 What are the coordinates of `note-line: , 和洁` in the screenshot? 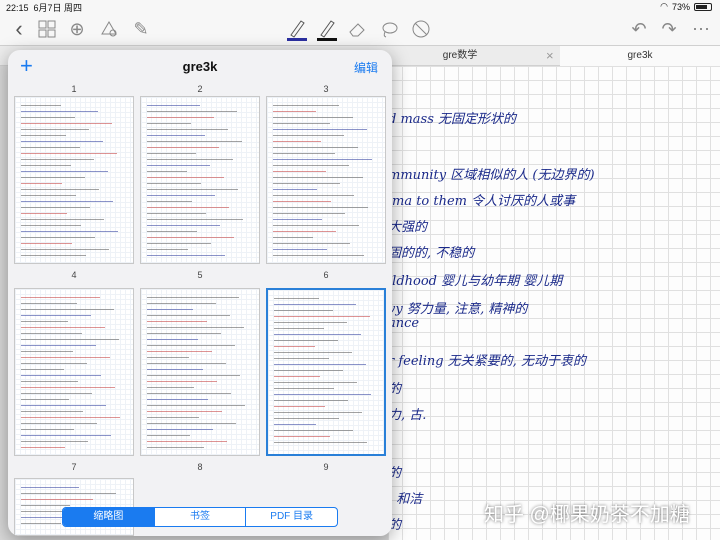 It's located at (405, 499).